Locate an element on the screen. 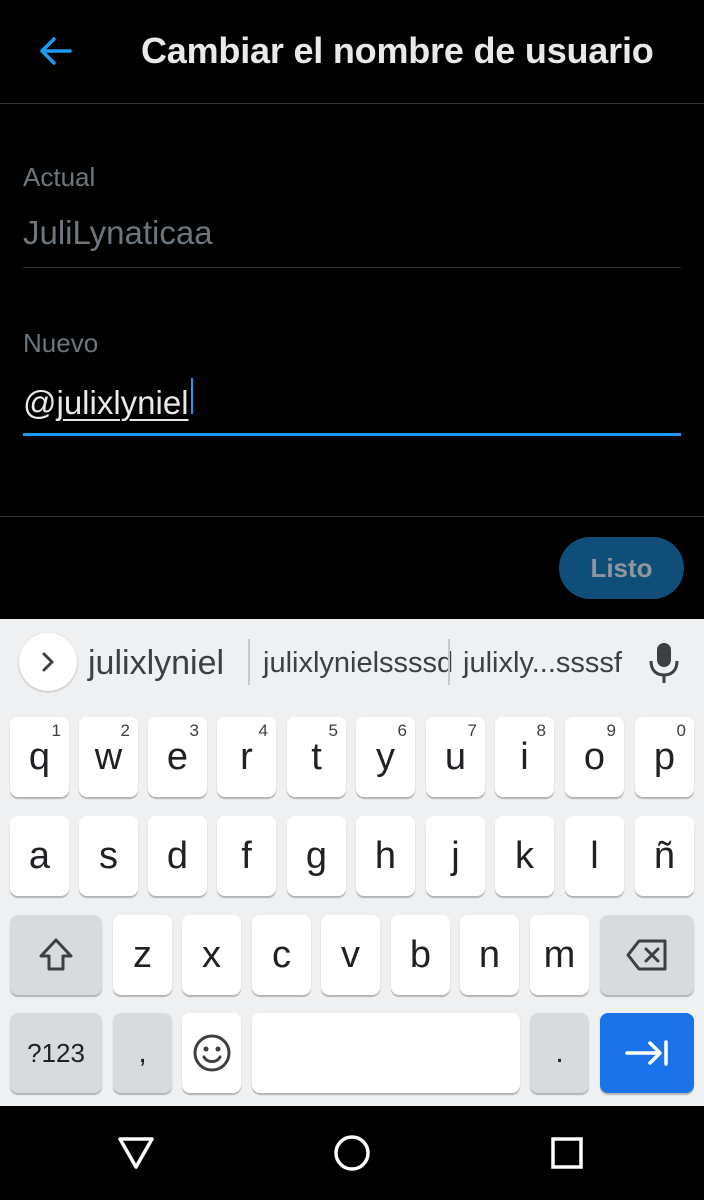 The width and height of the screenshot is (704, 1200). emoji-key is located at coordinates (211, 1053).